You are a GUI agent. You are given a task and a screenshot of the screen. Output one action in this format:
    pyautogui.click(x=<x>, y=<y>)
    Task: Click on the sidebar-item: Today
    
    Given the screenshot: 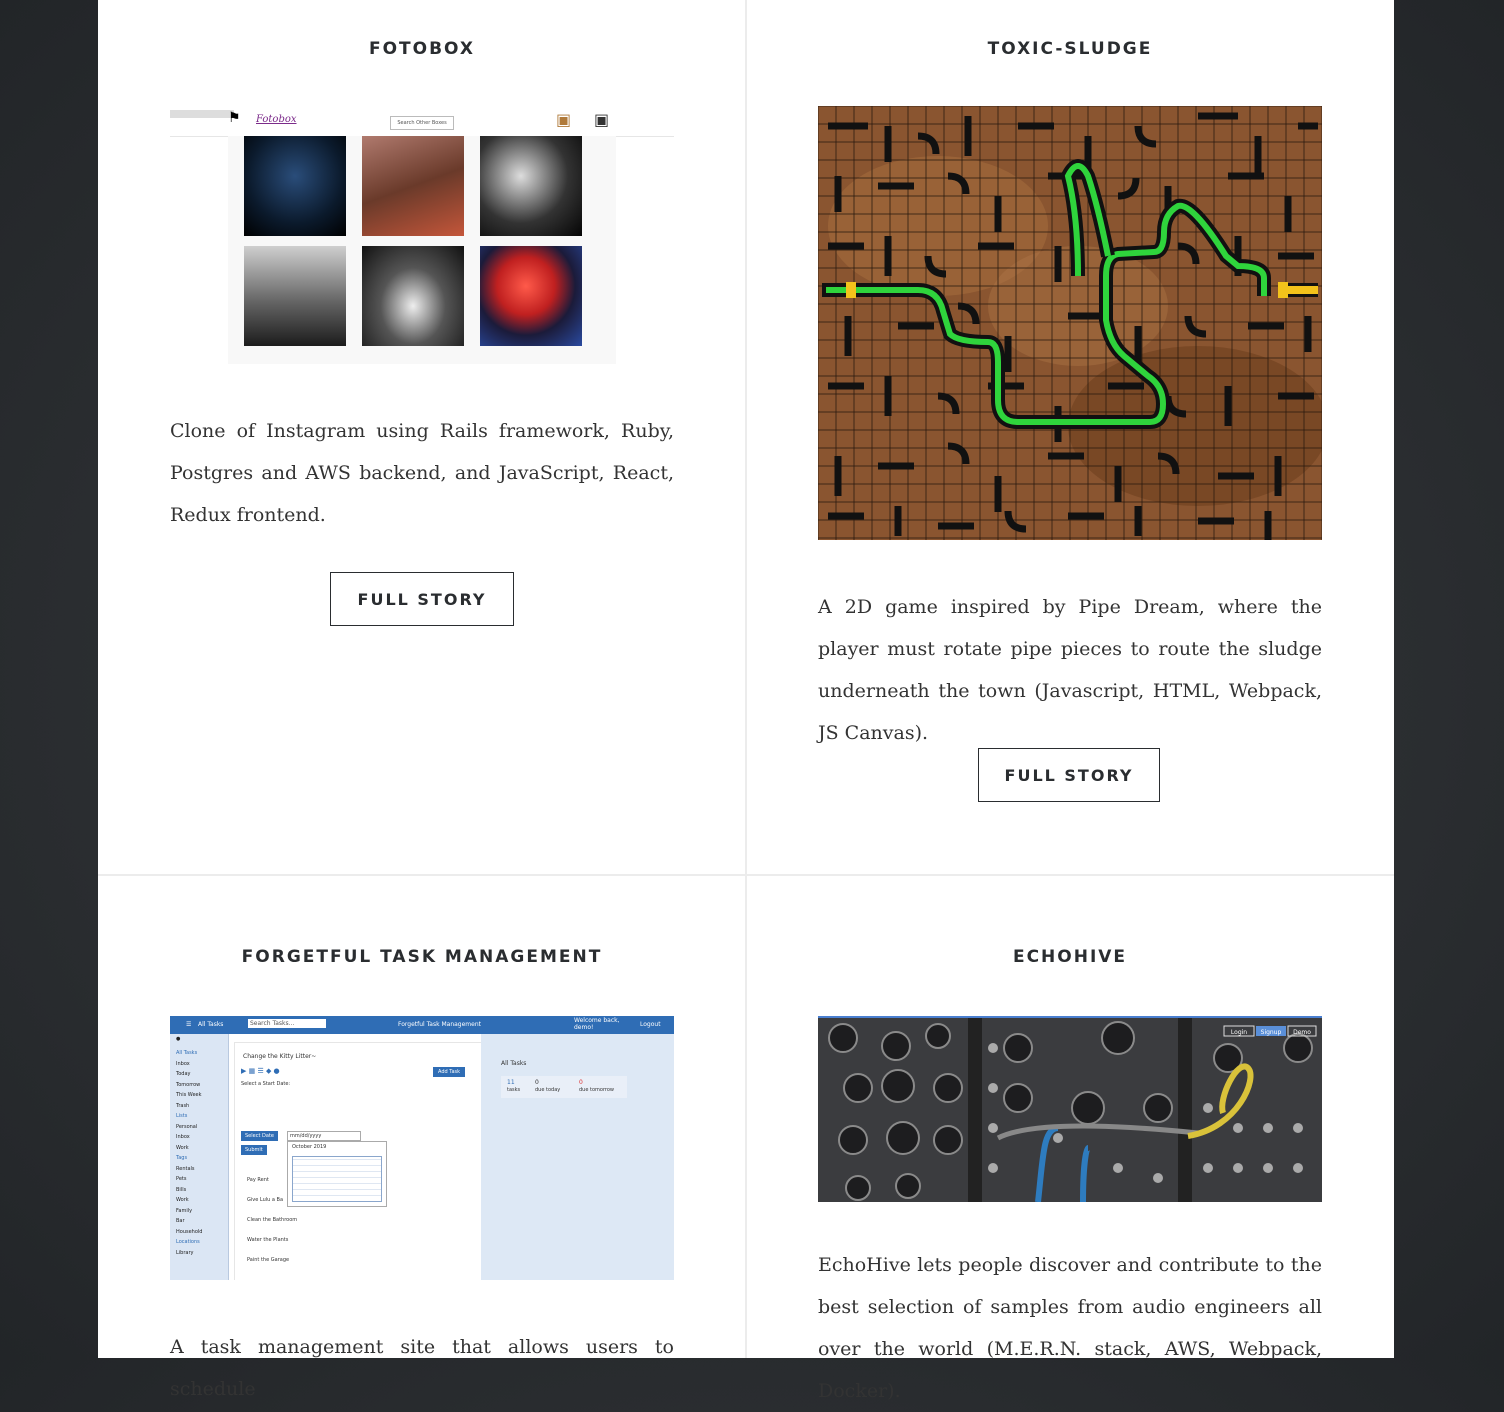 What is the action you would take?
    pyautogui.click(x=183, y=1074)
    